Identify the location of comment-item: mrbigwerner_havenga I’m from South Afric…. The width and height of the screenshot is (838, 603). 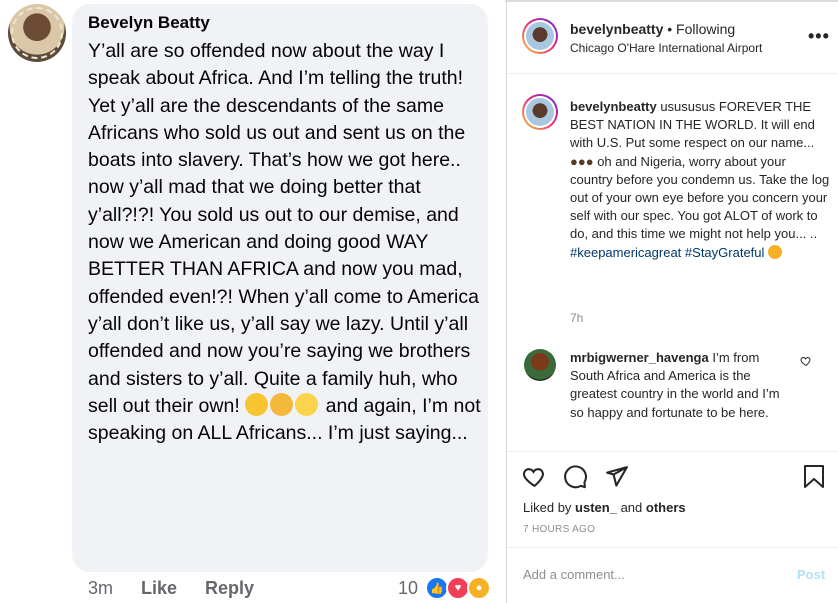
(677, 385).